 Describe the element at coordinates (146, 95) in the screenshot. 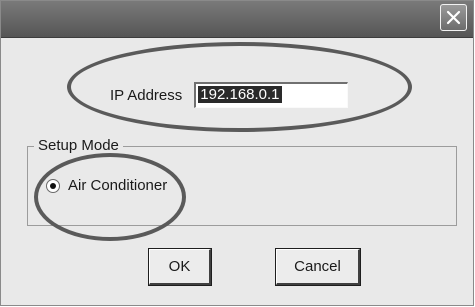

I see `ip-address-label: IP Address` at that location.